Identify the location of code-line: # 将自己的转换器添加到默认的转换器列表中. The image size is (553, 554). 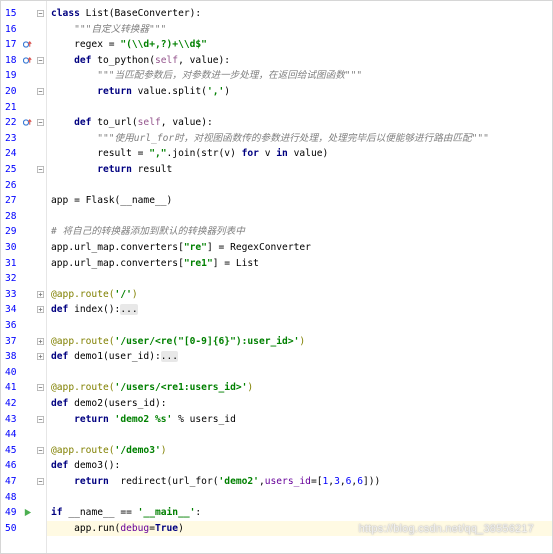
(299, 232).